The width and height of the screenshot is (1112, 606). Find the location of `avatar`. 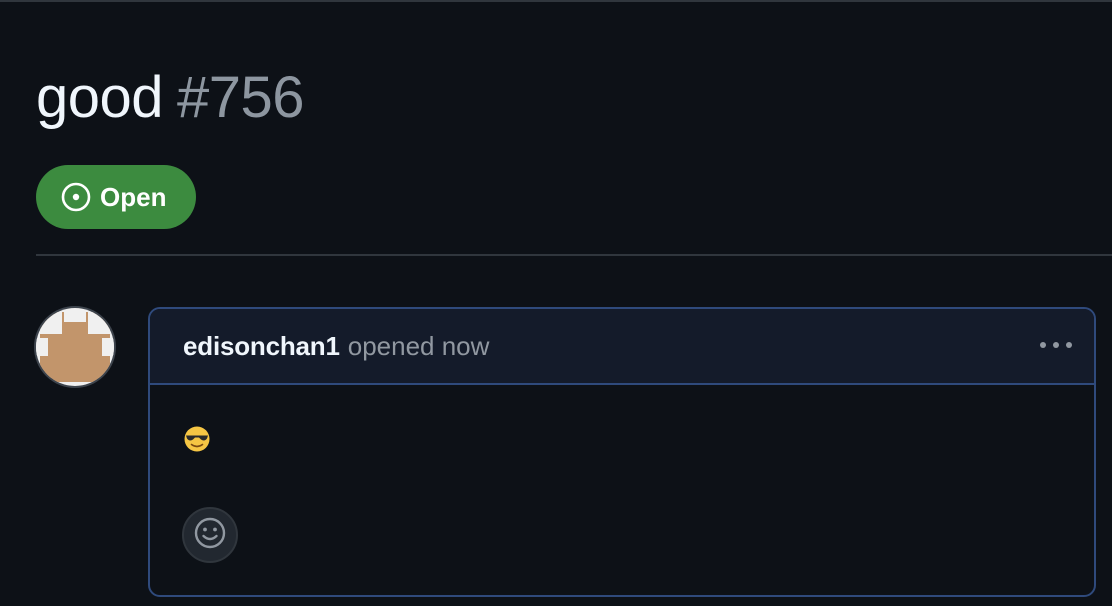

avatar is located at coordinates (75, 347).